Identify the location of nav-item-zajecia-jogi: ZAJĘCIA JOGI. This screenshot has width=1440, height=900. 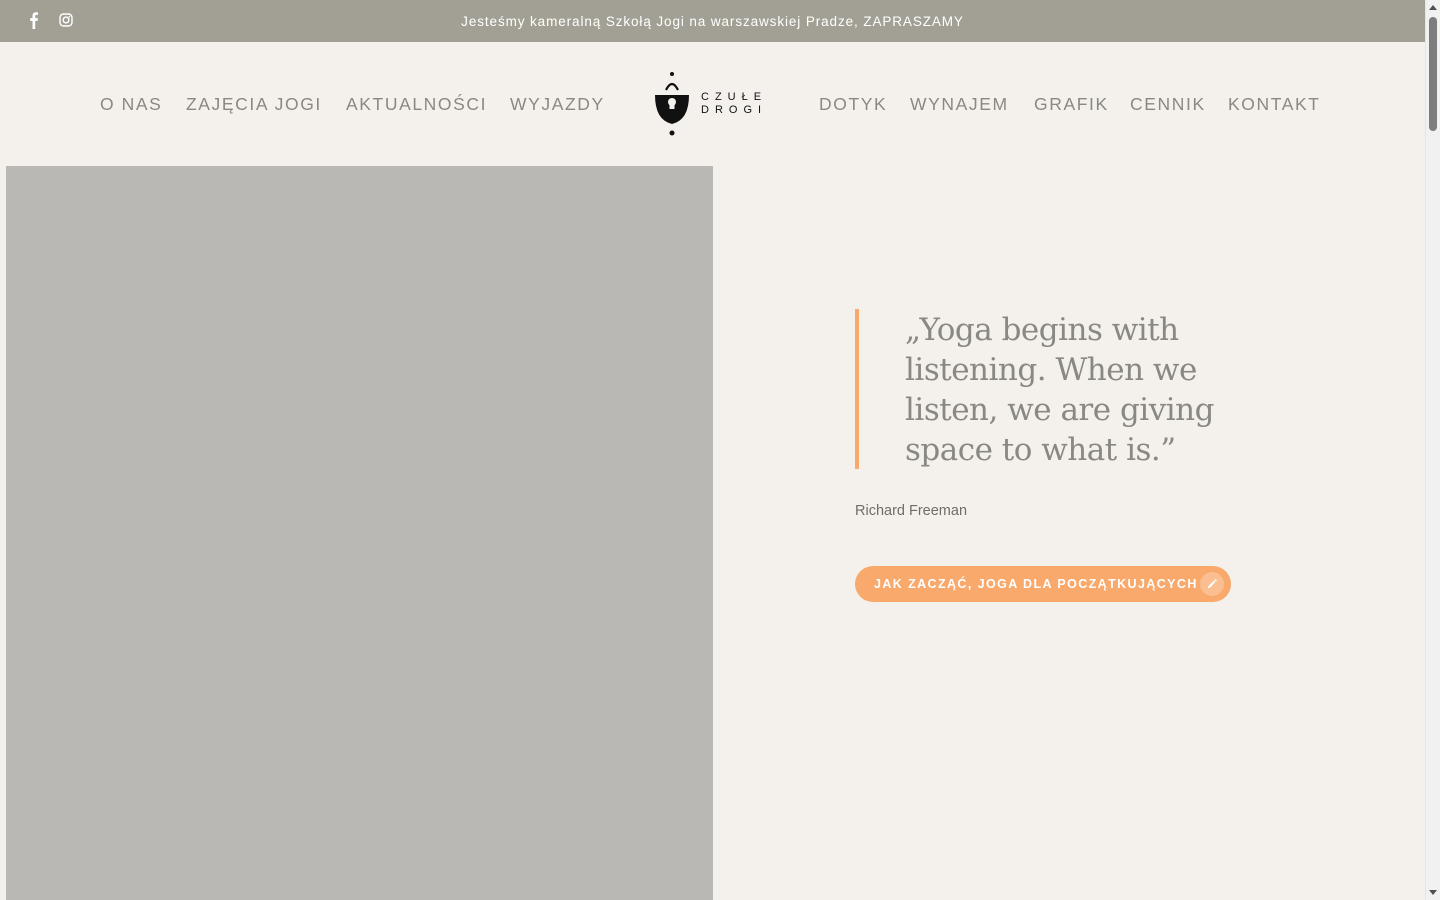
(254, 104).